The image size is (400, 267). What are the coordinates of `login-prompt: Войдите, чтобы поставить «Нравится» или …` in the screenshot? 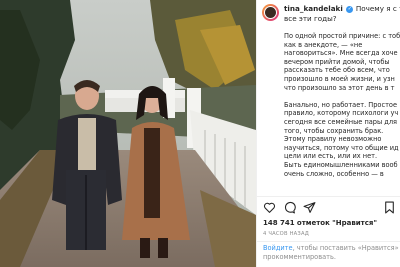 It's located at (328, 254).